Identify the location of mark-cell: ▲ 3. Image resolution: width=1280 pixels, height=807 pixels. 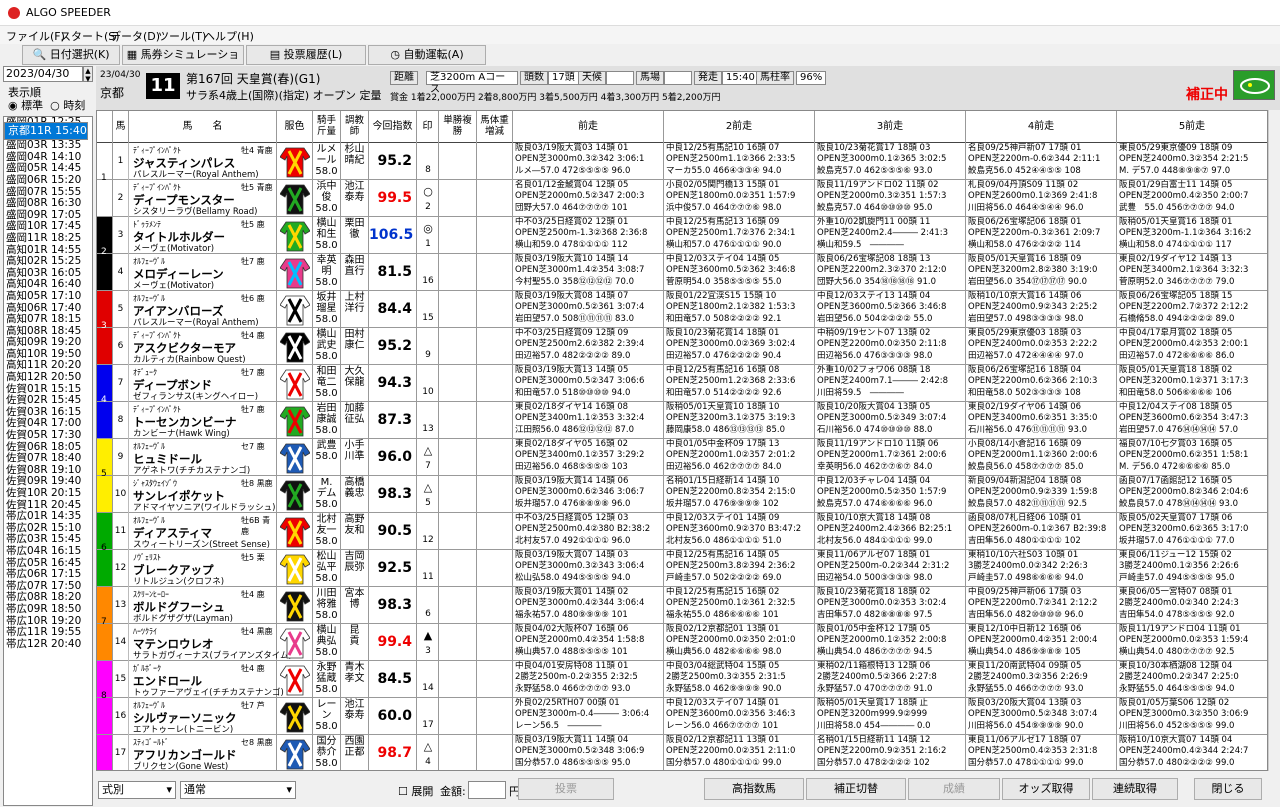
(428, 642).